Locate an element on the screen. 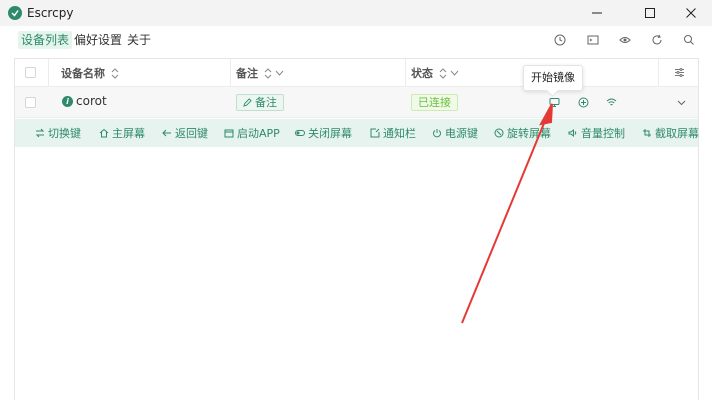 The height and width of the screenshot is (400, 712). wireless-button is located at coordinates (611, 102).